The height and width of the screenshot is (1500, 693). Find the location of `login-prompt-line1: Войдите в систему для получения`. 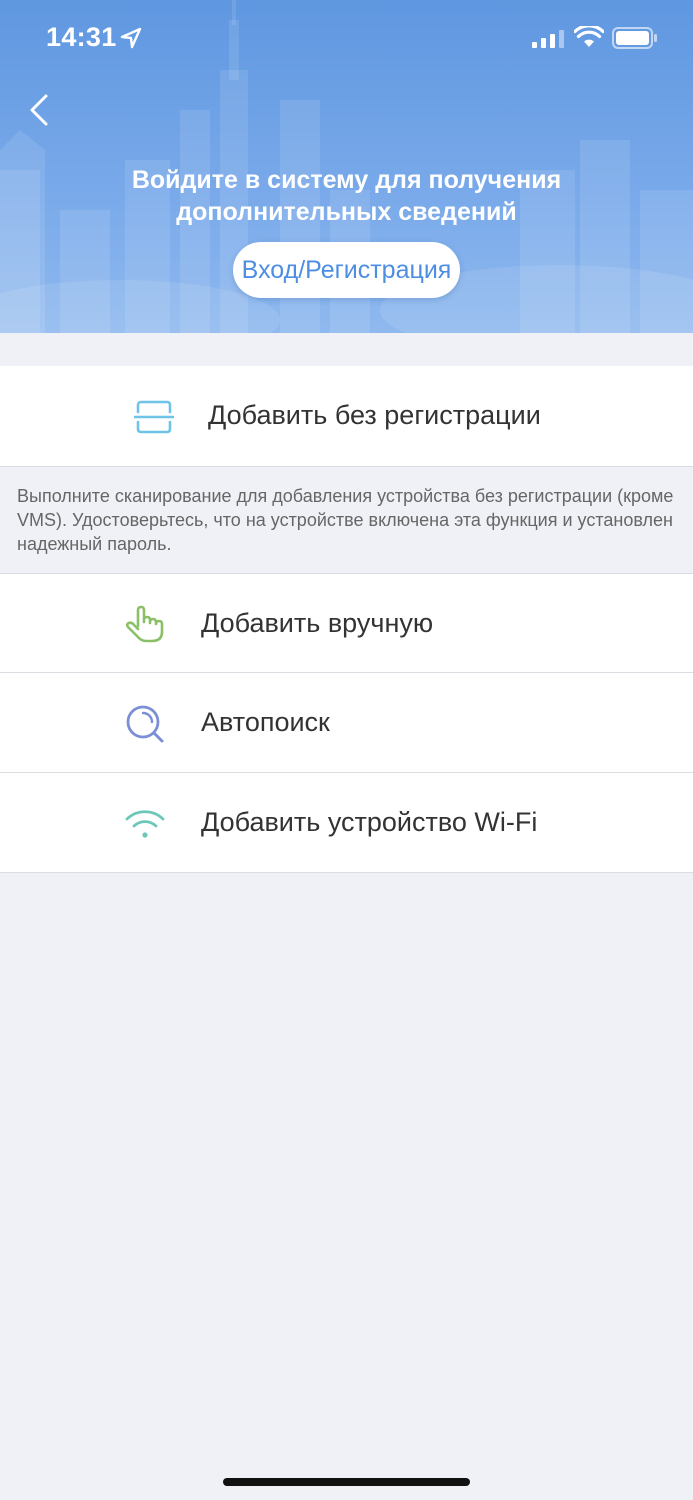

login-prompt-line1: Войдите в систему для получения is located at coordinates (346, 180).